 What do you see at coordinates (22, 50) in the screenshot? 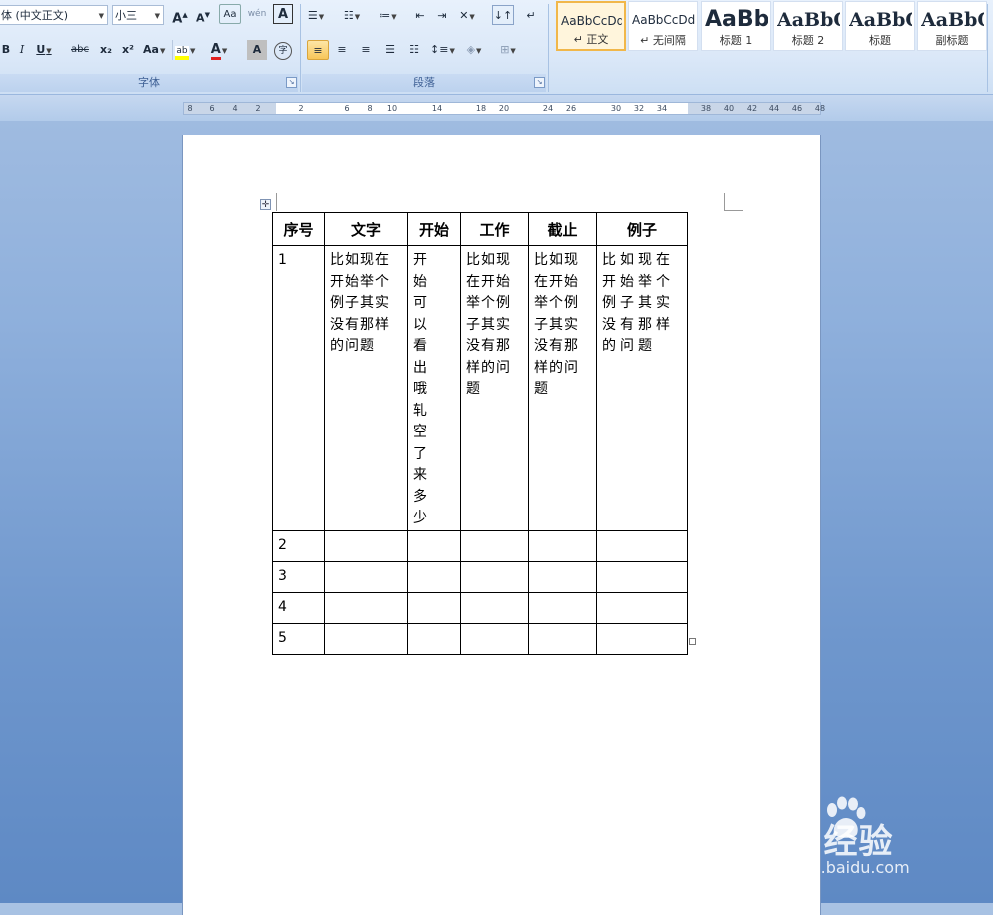
I see `italic-button: I` at bounding box center [22, 50].